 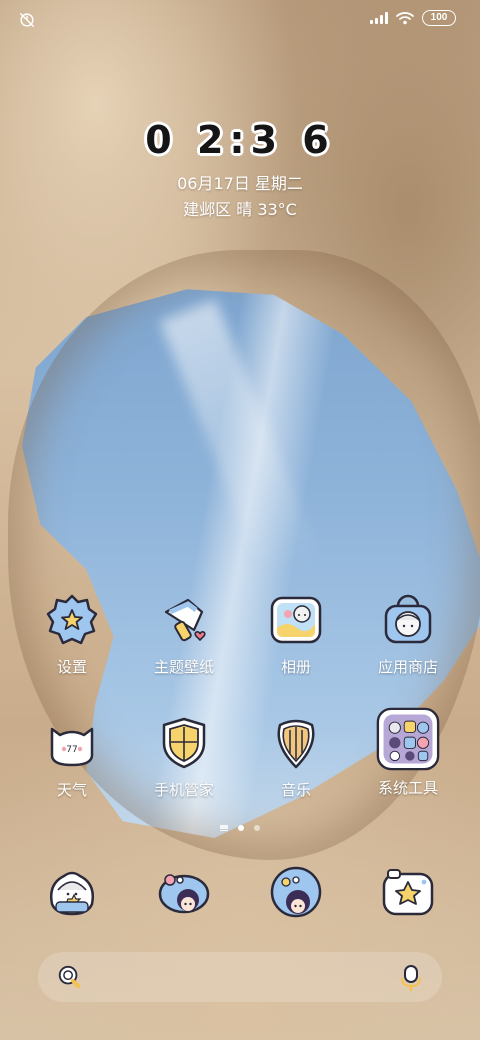 I want to click on phone-manager-icon, so click(x=184, y=743).